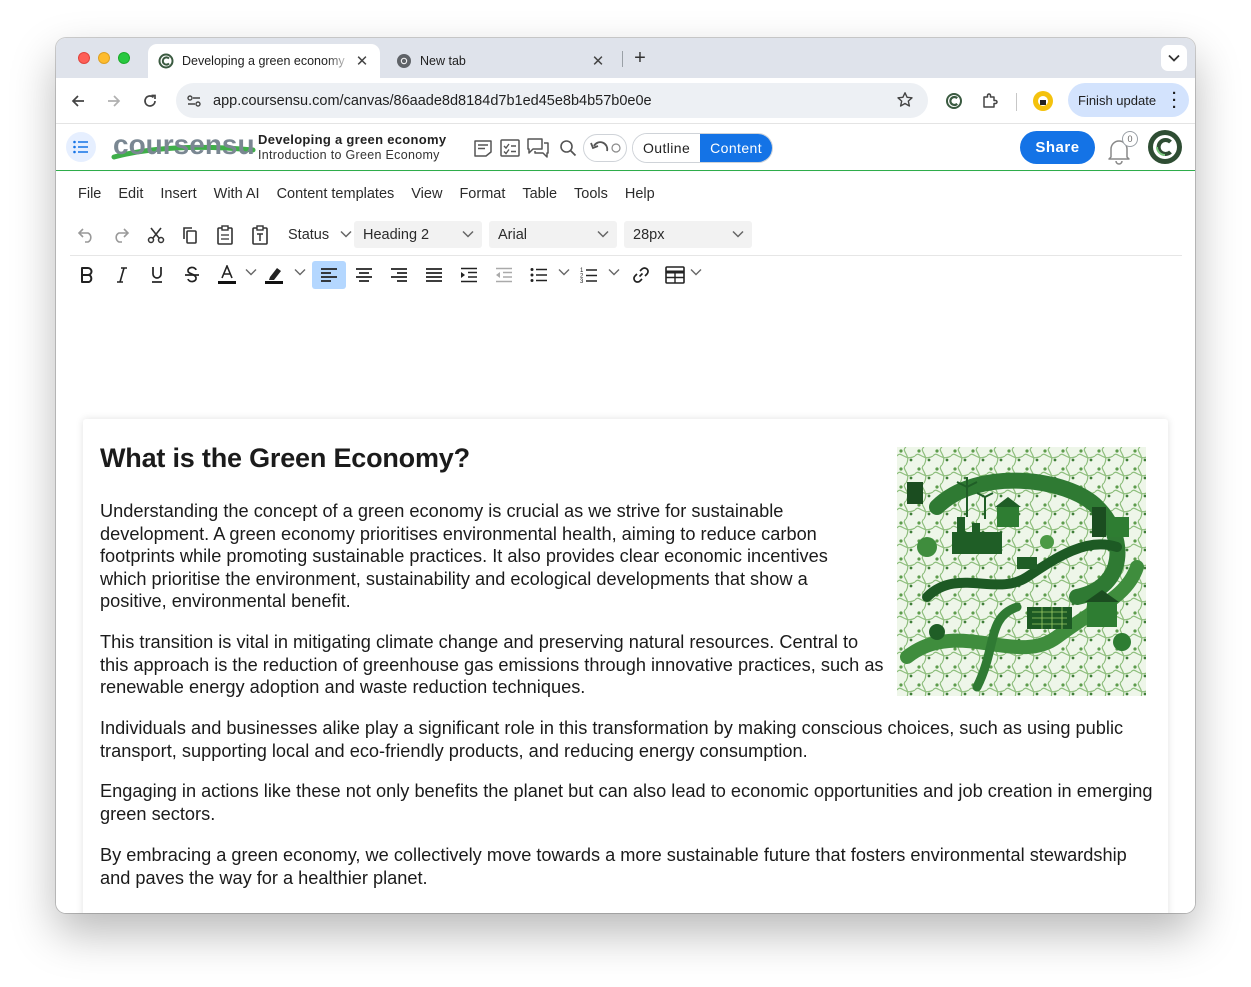 The image size is (1251, 987). Describe the element at coordinates (1057, 147) in the screenshot. I see `share-button: Share` at that location.